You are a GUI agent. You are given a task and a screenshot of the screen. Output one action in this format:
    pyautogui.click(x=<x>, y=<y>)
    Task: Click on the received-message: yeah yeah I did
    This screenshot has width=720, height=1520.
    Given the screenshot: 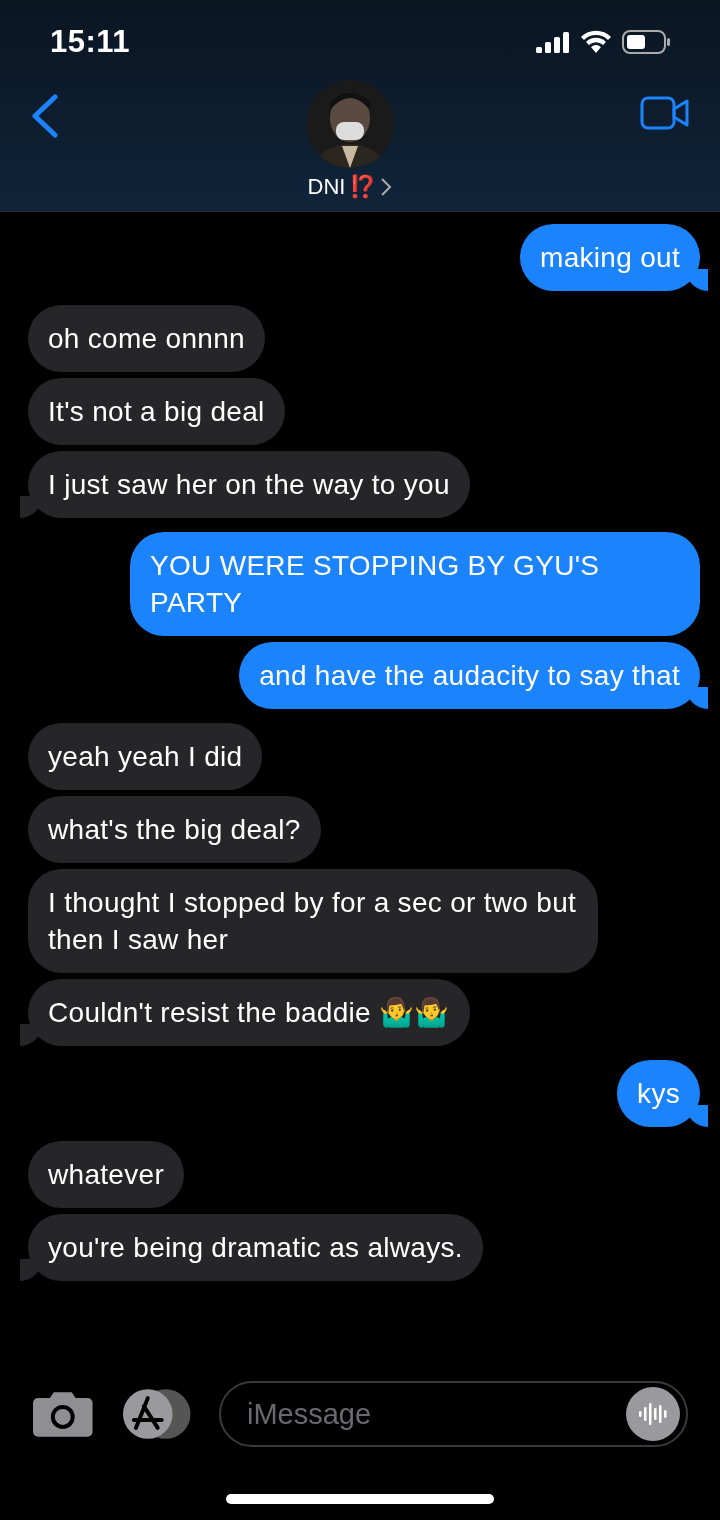 What is the action you would take?
    pyautogui.click(x=145, y=756)
    